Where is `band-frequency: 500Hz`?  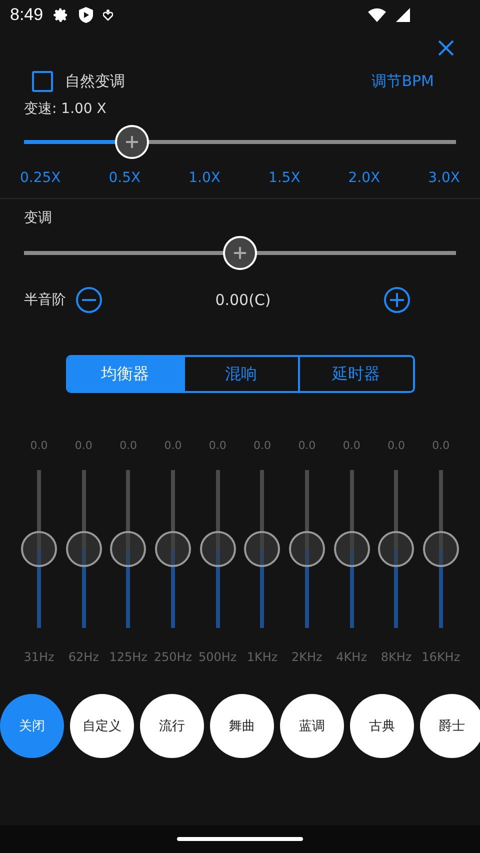 band-frequency: 500Hz is located at coordinates (217, 657).